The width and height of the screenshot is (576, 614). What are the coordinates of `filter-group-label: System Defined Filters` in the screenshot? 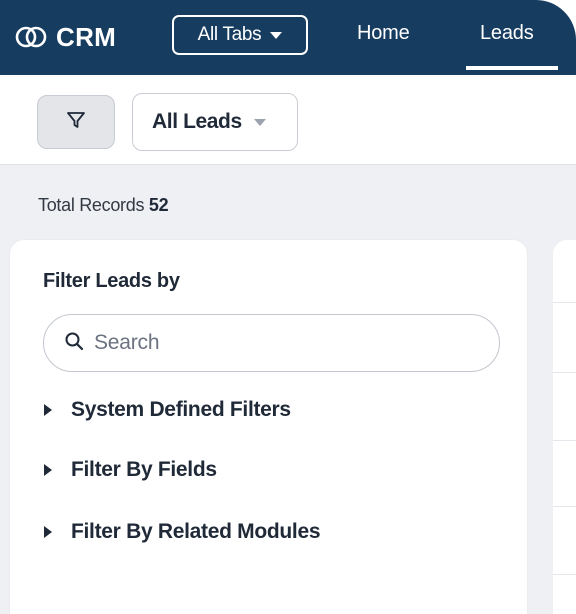 It's located at (181, 409).